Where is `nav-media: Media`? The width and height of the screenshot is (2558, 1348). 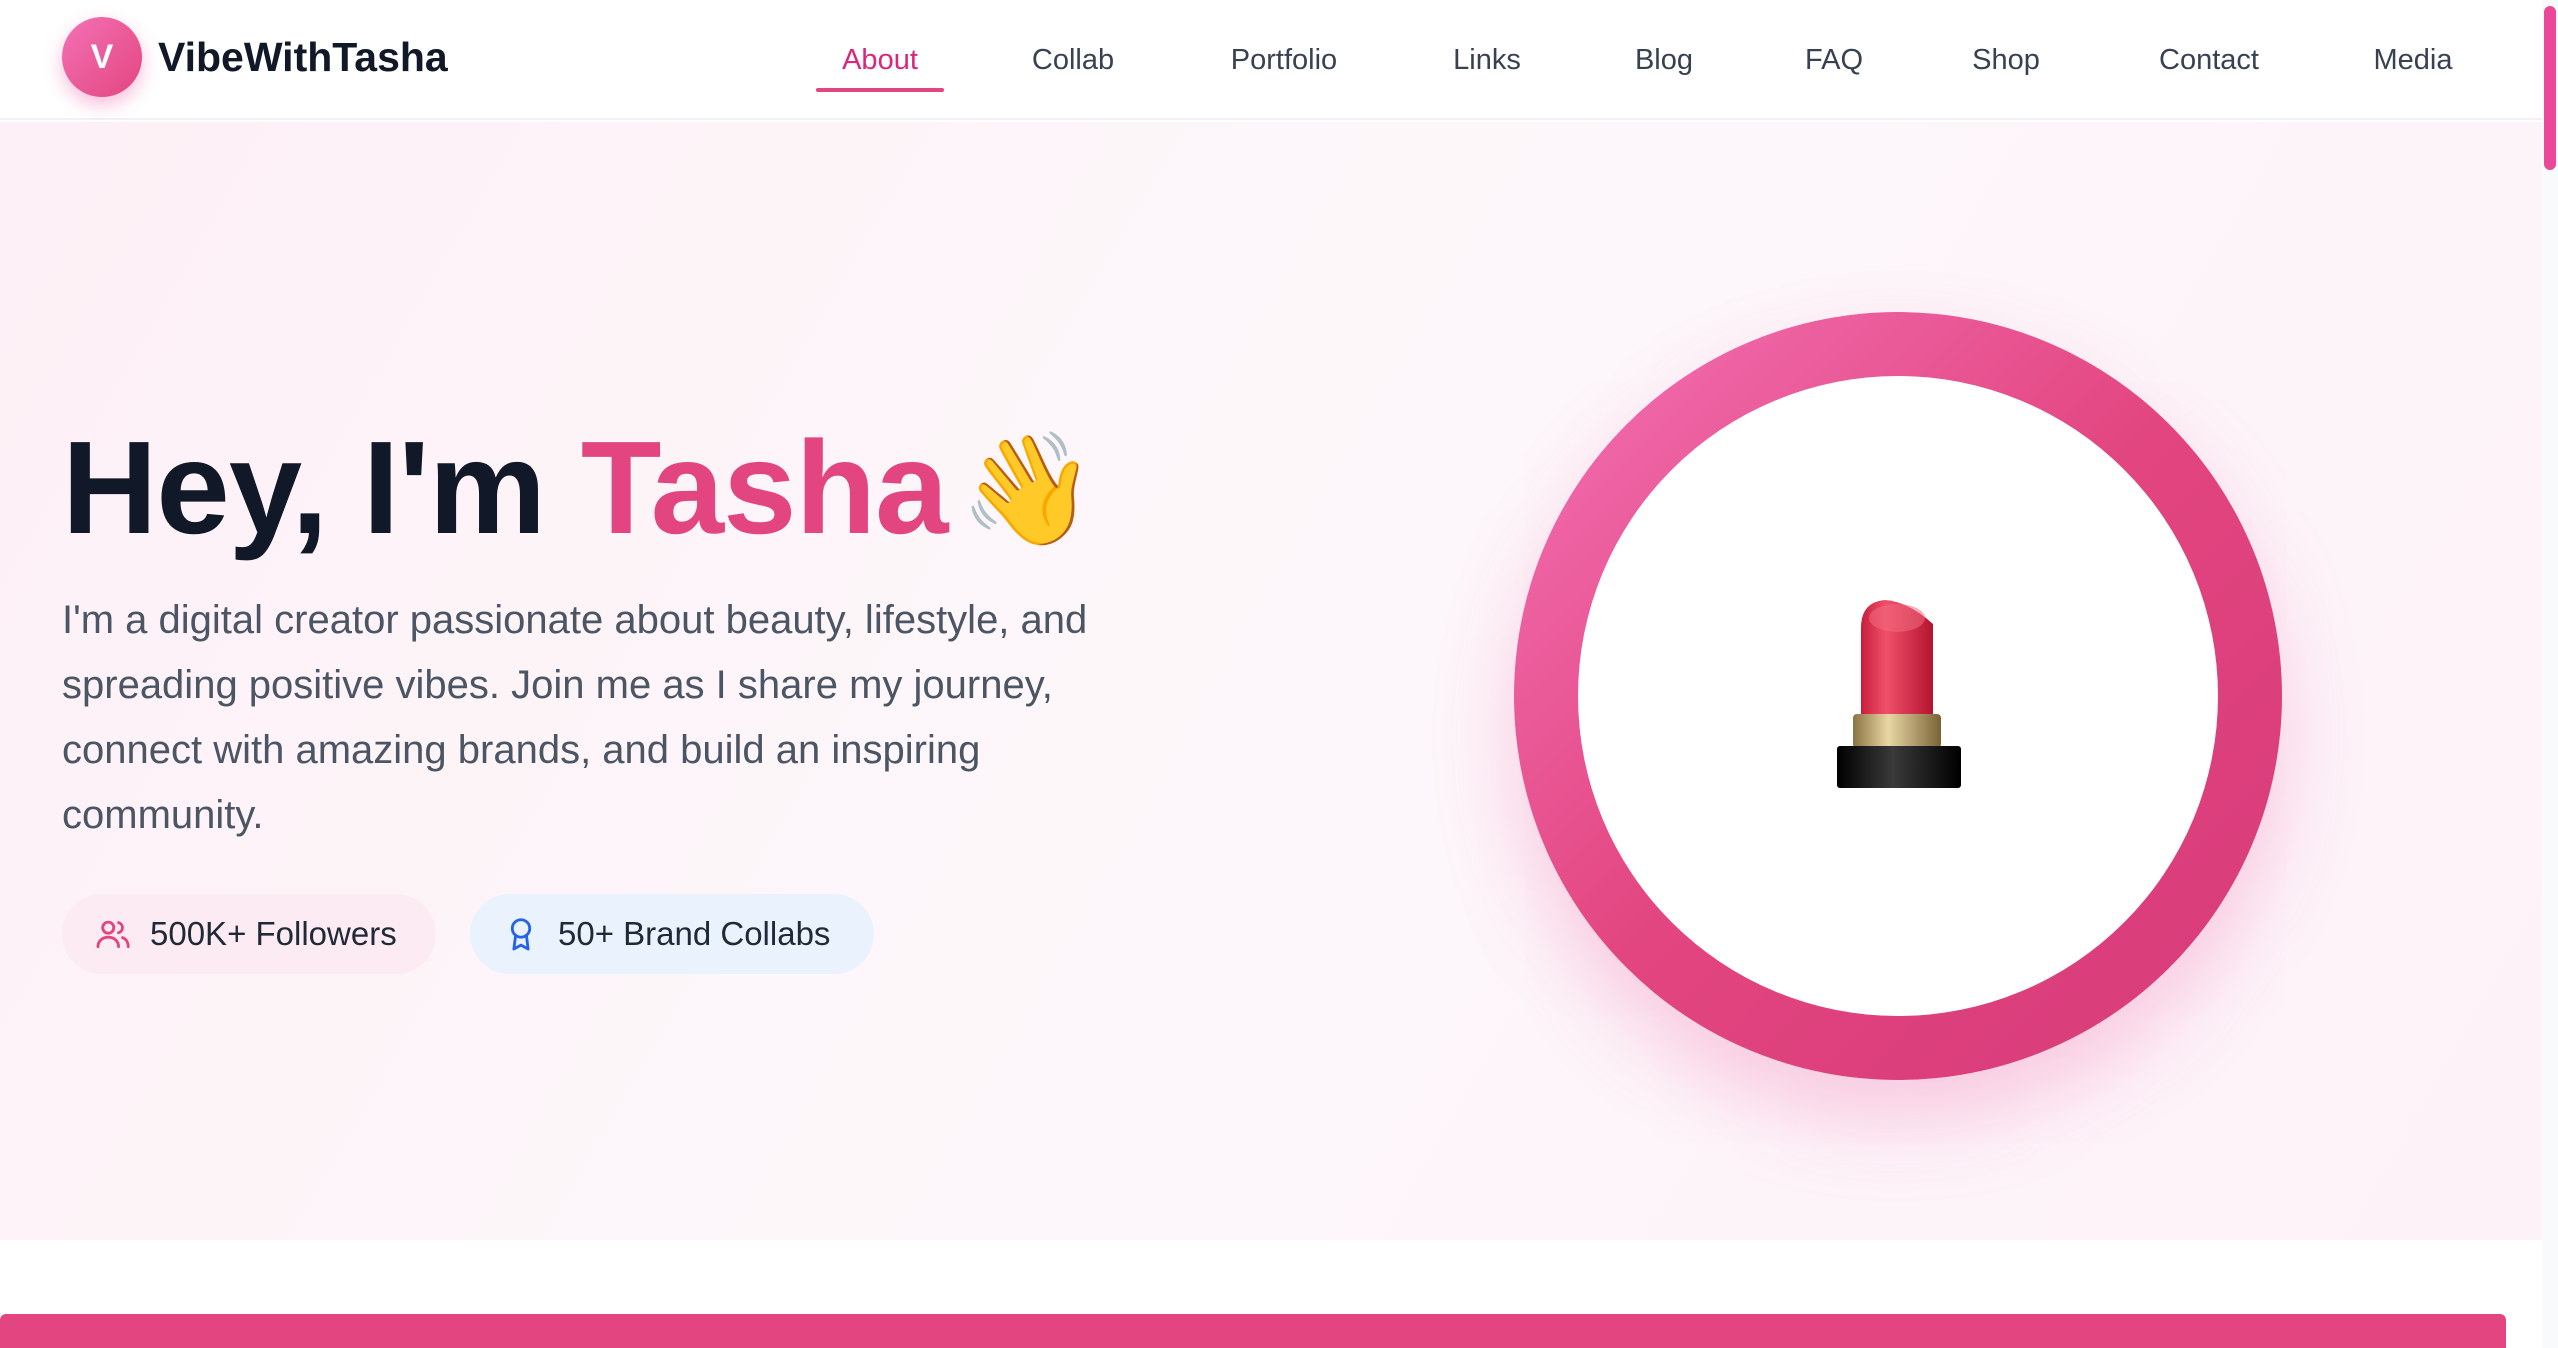 nav-media: Media is located at coordinates (2413, 60).